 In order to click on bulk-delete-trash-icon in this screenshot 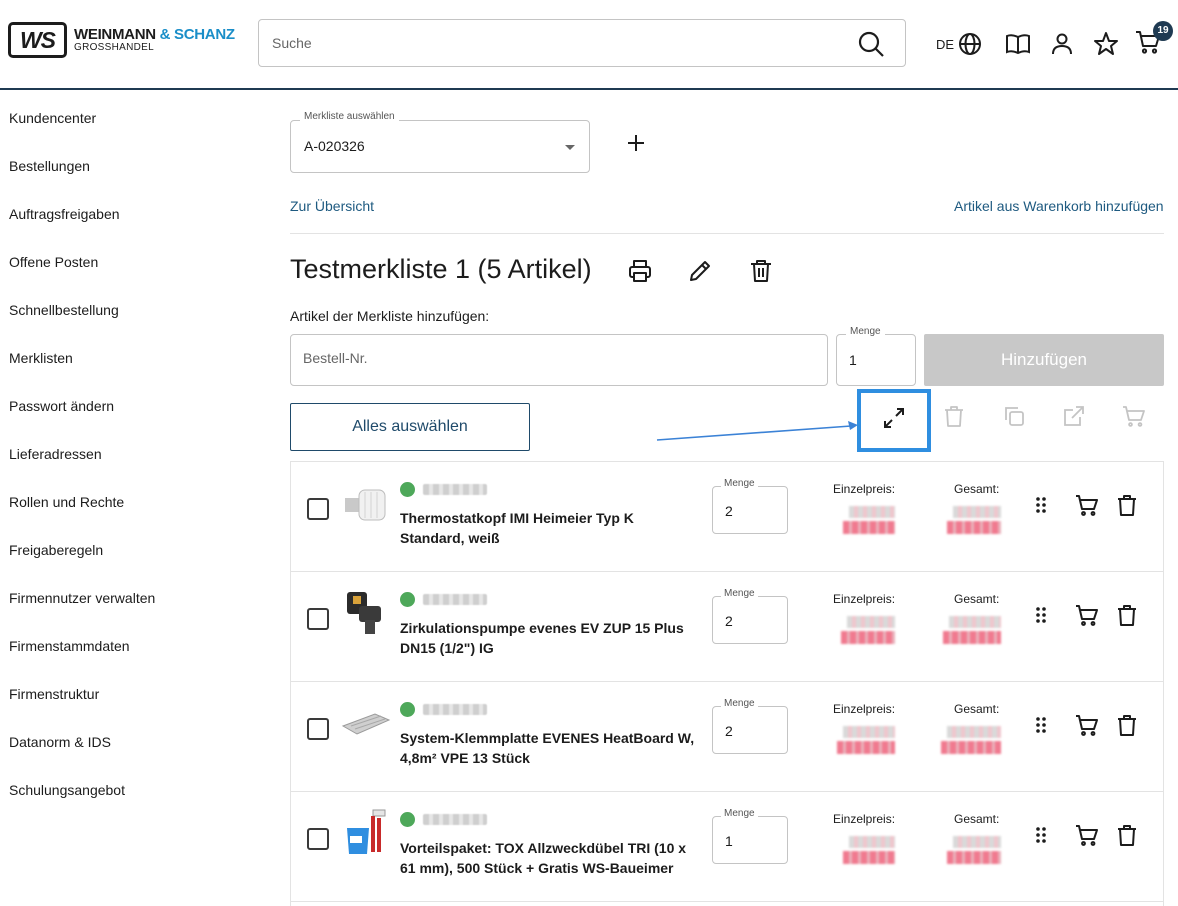, I will do `click(954, 416)`.